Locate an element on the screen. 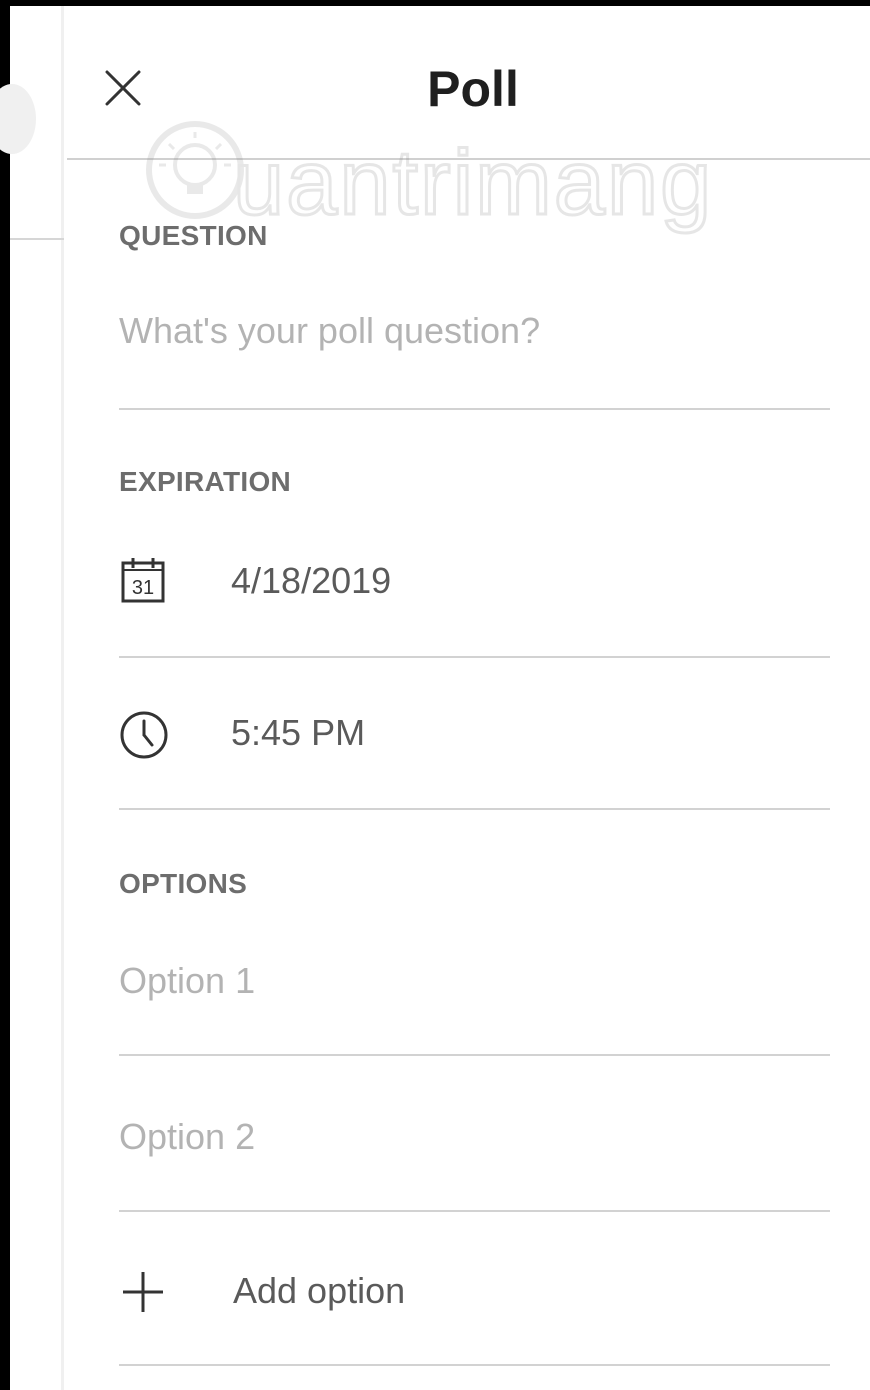 The width and height of the screenshot is (870, 1390). add-option-label: Add option is located at coordinates (319, 1290).